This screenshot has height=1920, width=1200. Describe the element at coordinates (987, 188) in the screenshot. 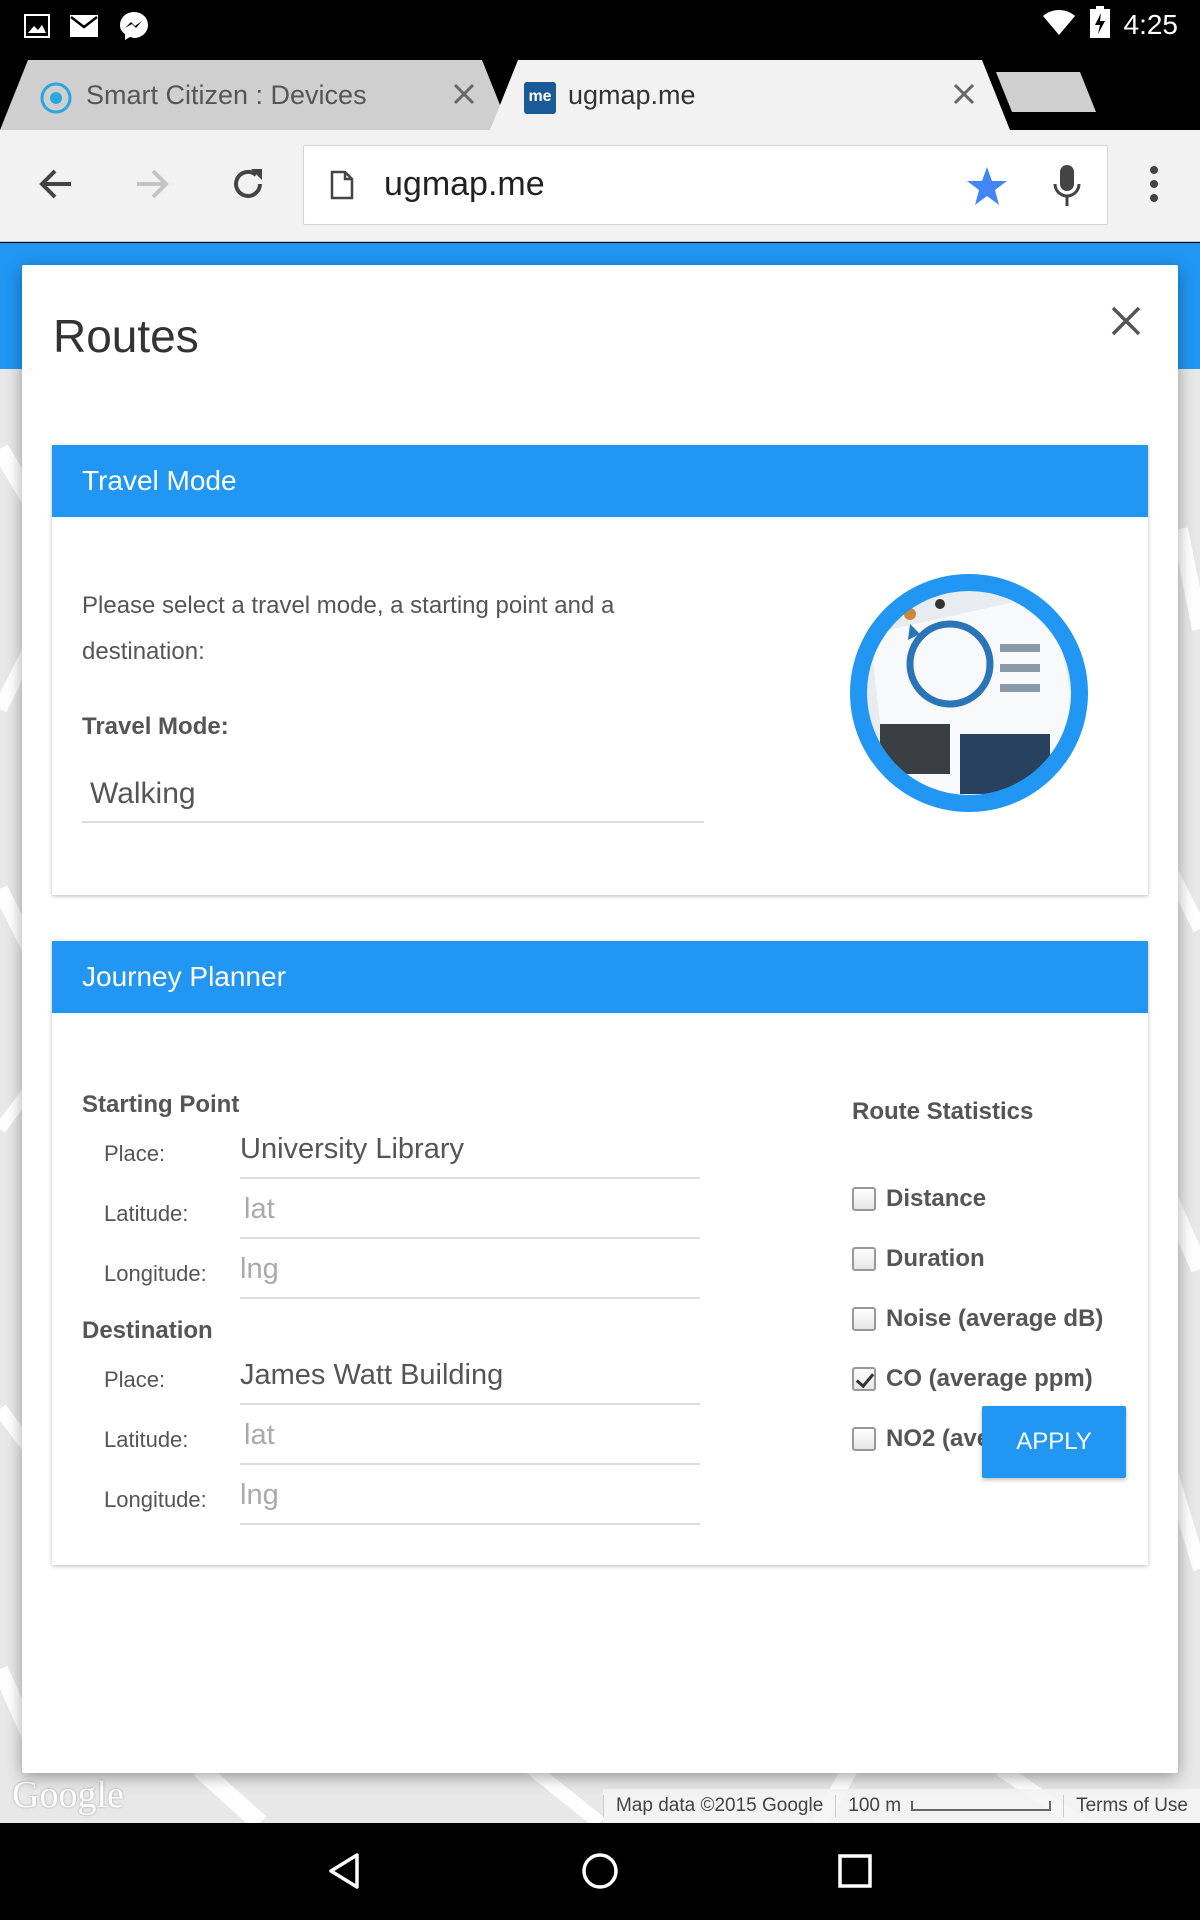

I see `bookmark-star-icon` at that location.